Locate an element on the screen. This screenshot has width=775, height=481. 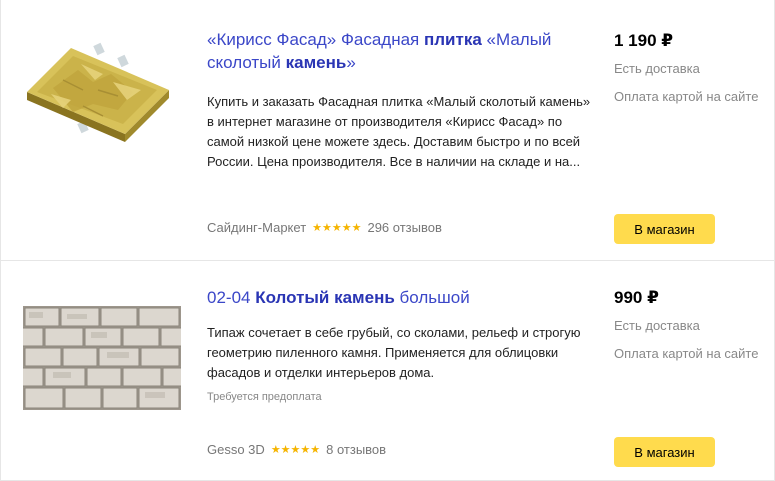
facade-tile-image is located at coordinates (98, 92).